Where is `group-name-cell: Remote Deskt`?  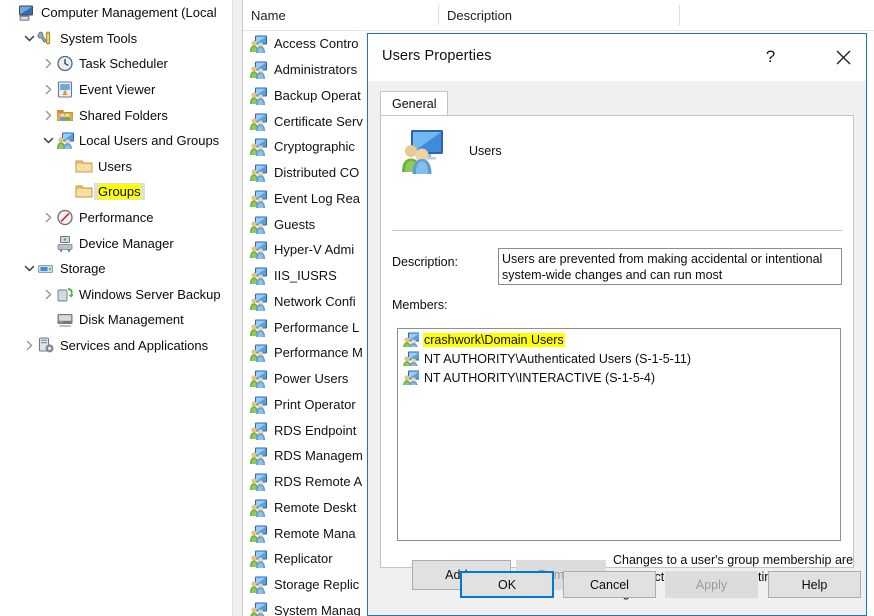 group-name-cell: Remote Deskt is located at coordinates (315, 507).